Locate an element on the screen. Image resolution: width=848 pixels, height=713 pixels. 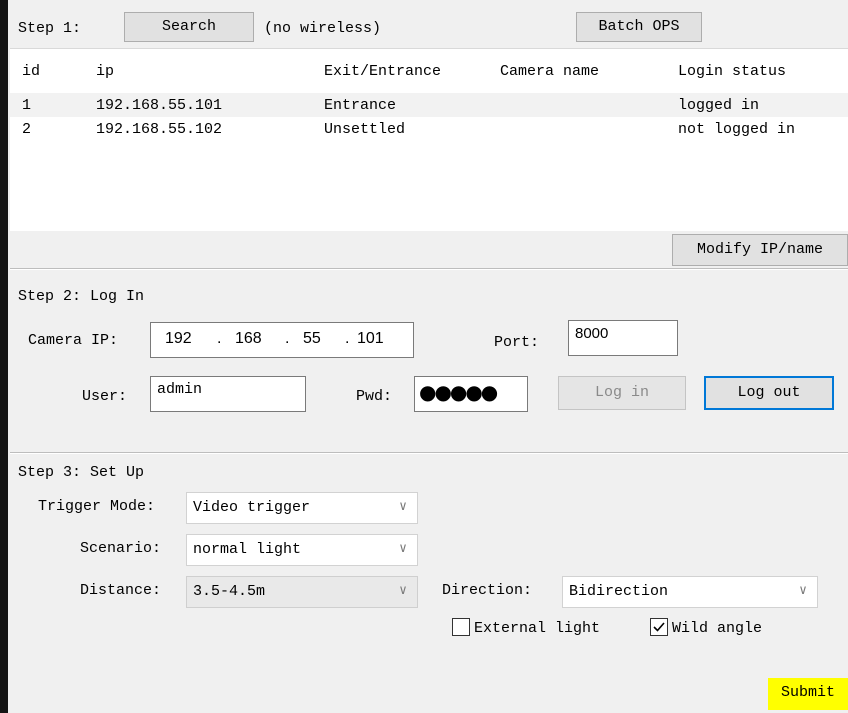
distance-label: Distance: is located at coordinates (121, 590).